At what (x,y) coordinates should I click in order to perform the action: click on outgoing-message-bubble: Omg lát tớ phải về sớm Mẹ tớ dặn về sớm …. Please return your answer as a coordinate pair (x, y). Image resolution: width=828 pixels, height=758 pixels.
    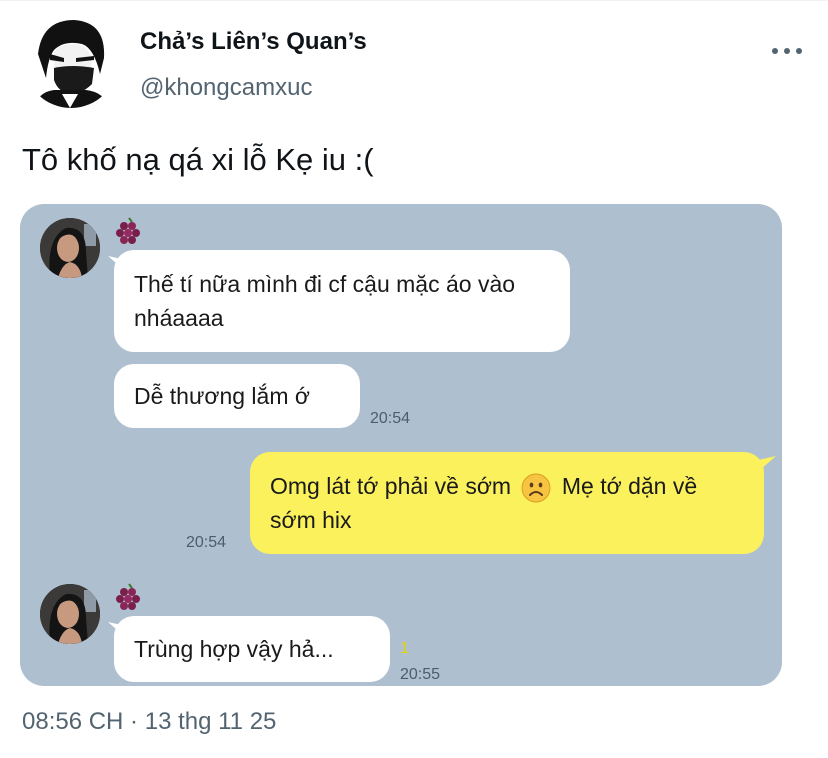
    Looking at the image, I should click on (507, 503).